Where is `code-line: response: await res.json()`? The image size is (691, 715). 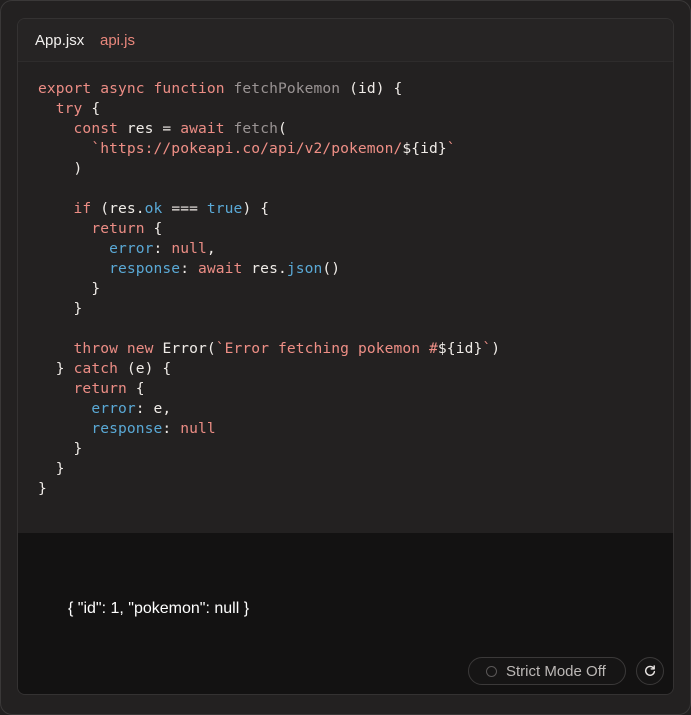
code-line: response: await res.json() is located at coordinates (225, 268).